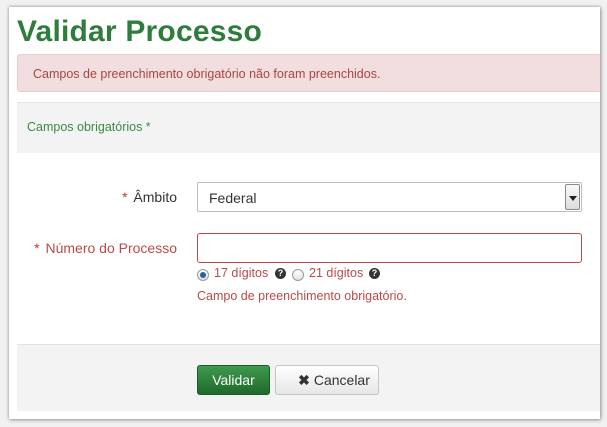 Image resolution: width=607 pixels, height=427 pixels. Describe the element at coordinates (341, 380) in the screenshot. I see `cancelar-label: Cancelar` at that location.